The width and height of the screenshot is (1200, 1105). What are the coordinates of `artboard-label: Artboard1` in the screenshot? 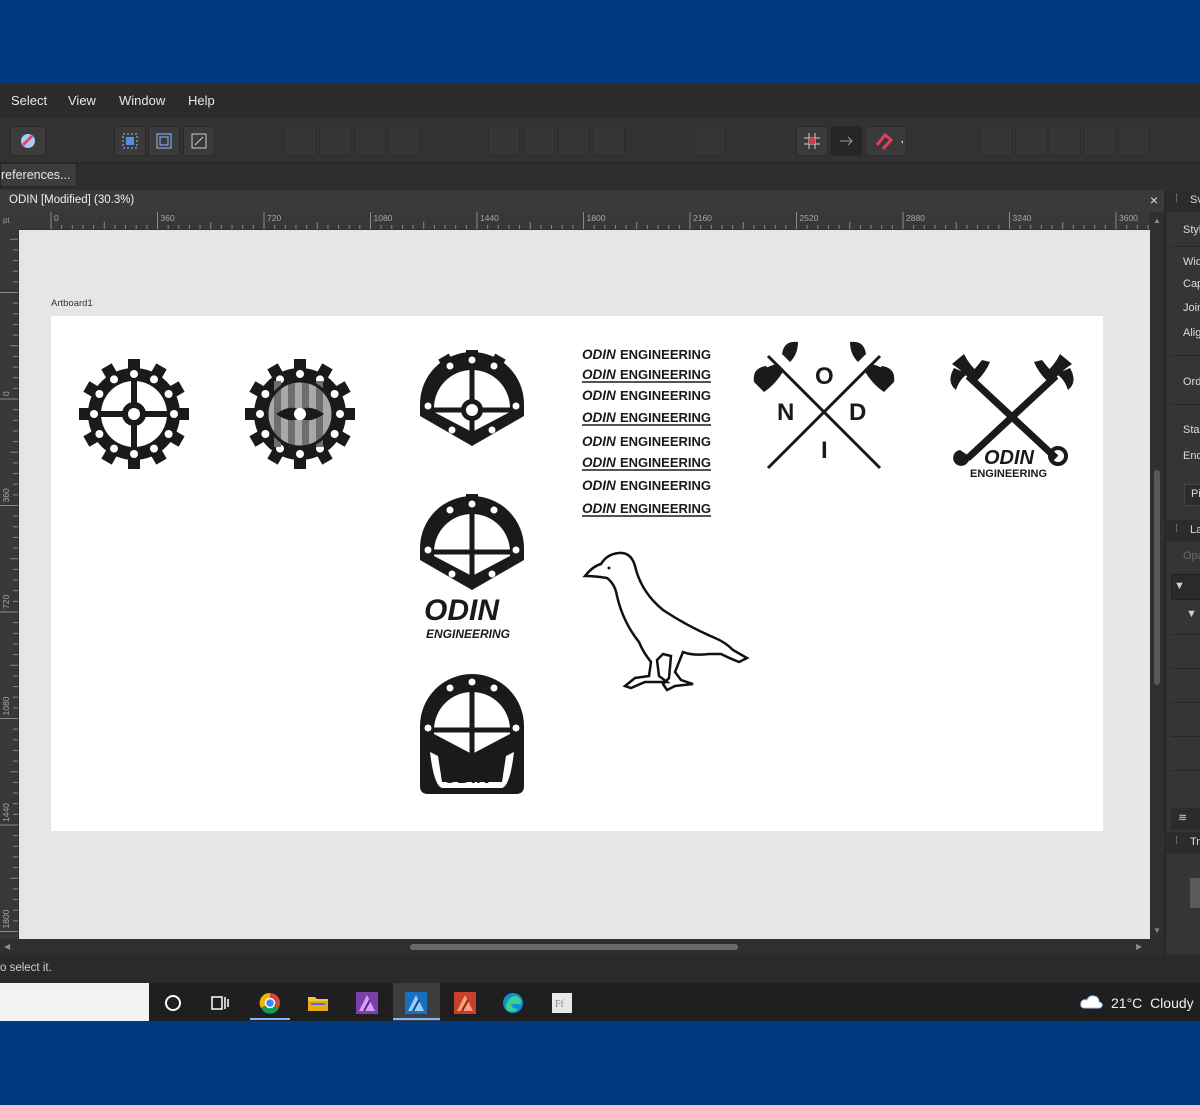 It's located at (72, 303).